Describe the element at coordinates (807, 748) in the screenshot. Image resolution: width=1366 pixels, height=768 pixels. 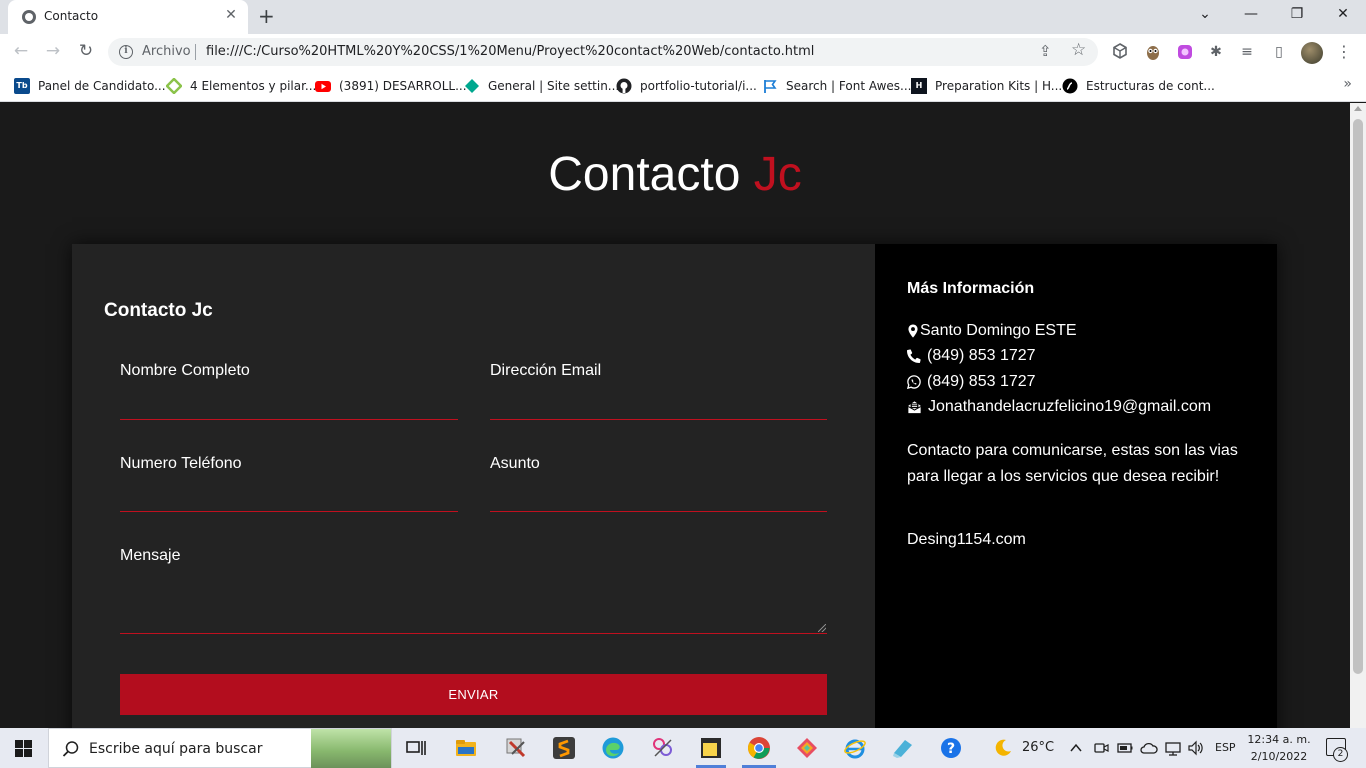
I see `gitkraken-icon` at that location.